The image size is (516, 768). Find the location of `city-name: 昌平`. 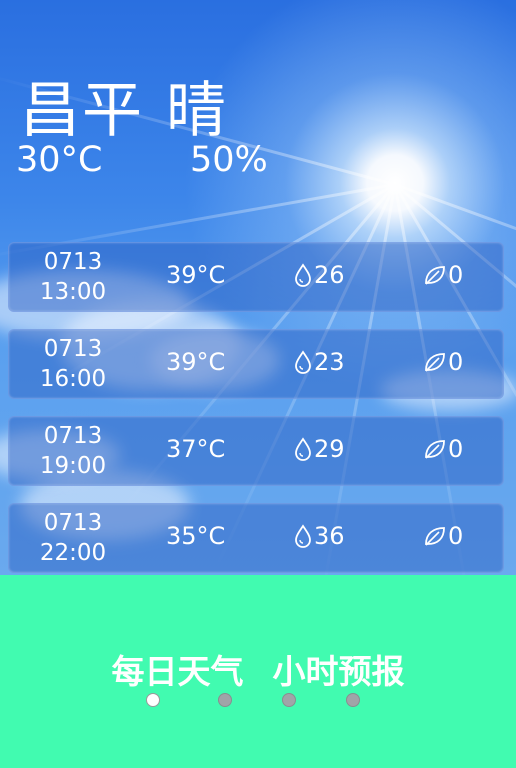

city-name: 昌平 is located at coordinates (82, 111).